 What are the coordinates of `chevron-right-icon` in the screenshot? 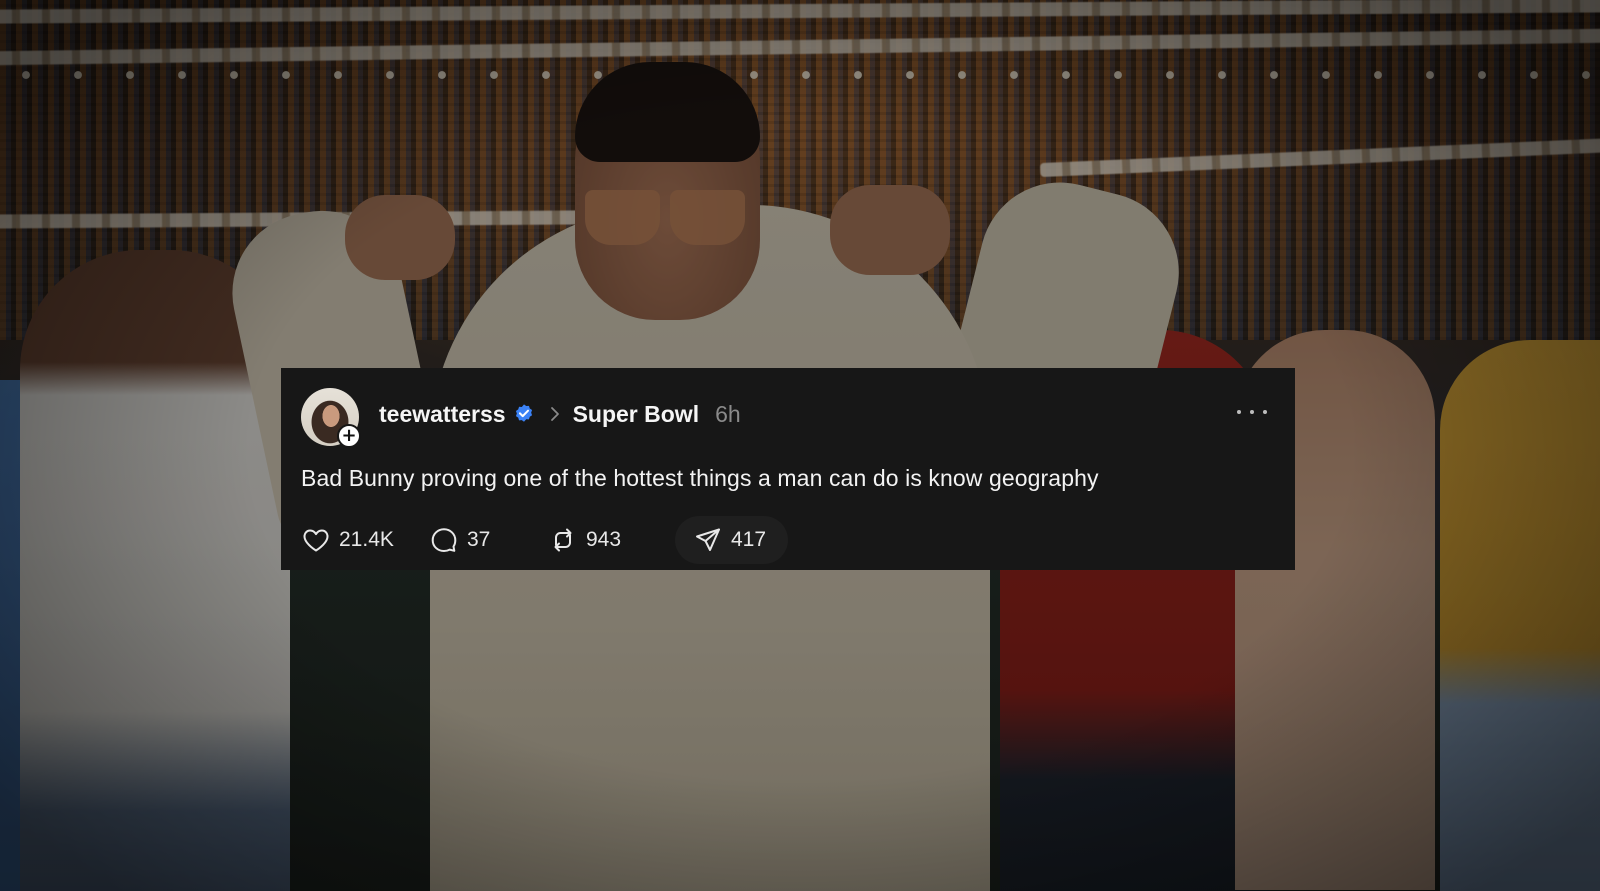 It's located at (554, 414).